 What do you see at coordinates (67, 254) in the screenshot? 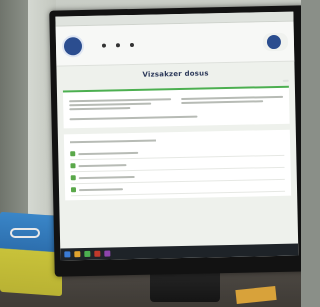
I see `start-icon` at bounding box center [67, 254].